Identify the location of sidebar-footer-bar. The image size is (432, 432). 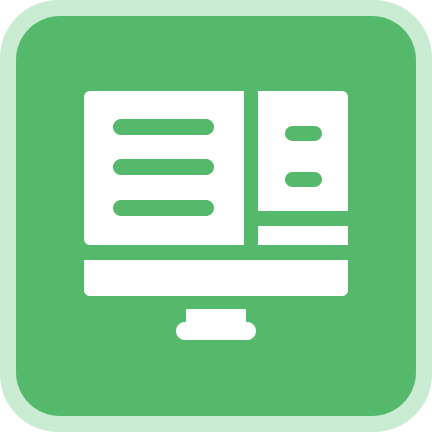
(303, 235).